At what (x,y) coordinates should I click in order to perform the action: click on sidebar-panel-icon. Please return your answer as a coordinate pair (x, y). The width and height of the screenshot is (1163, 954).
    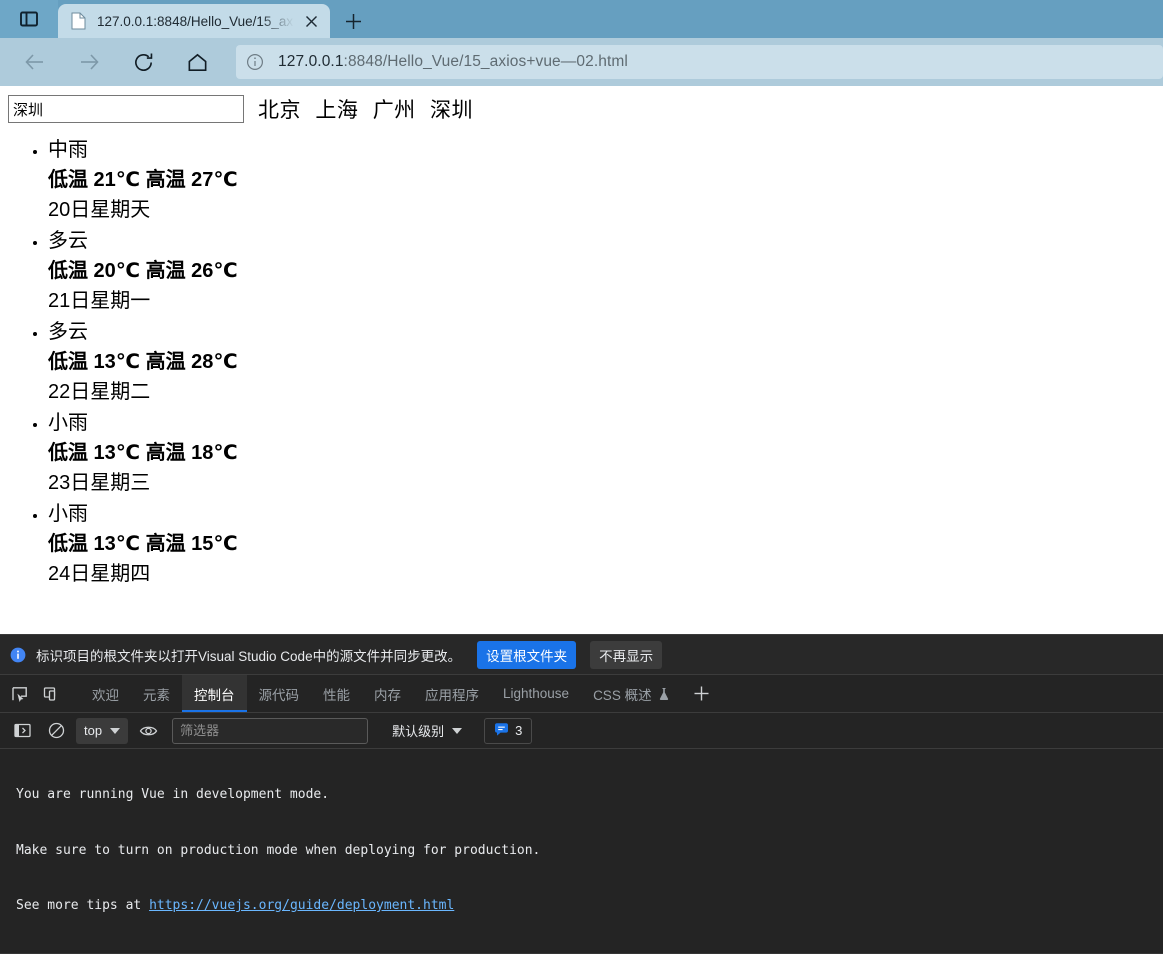
    Looking at the image, I should click on (29, 19).